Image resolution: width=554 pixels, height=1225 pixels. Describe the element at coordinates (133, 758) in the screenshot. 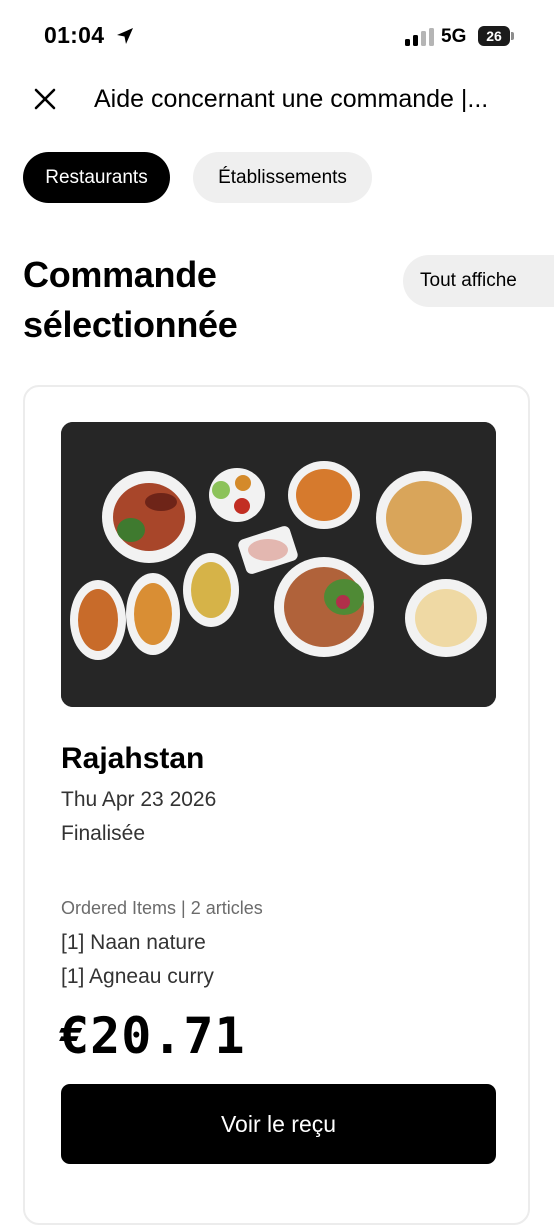

I see `restaurant-name: Rajahstan` at that location.